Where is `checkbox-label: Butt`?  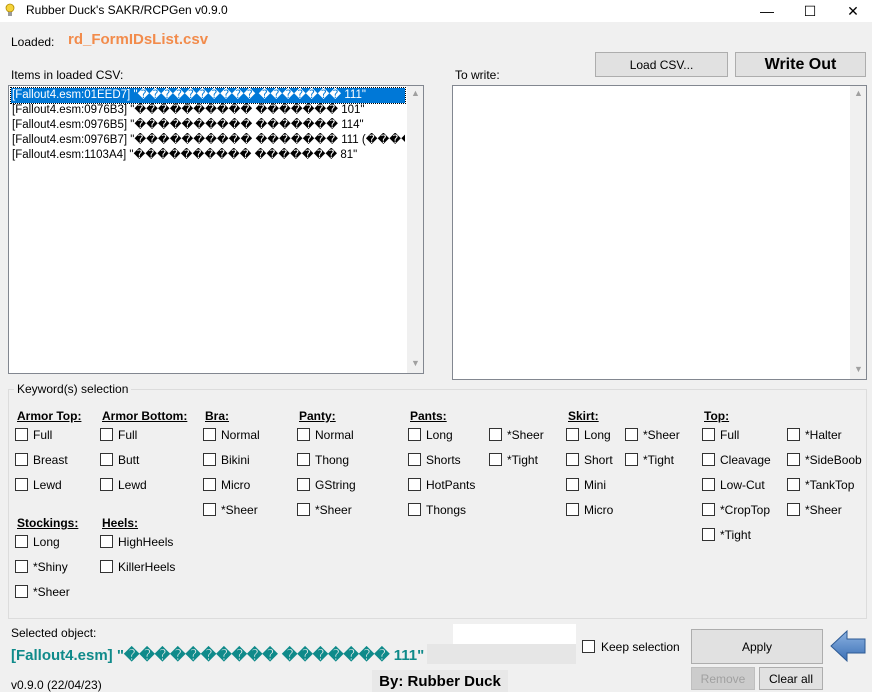 checkbox-label: Butt is located at coordinates (129, 460).